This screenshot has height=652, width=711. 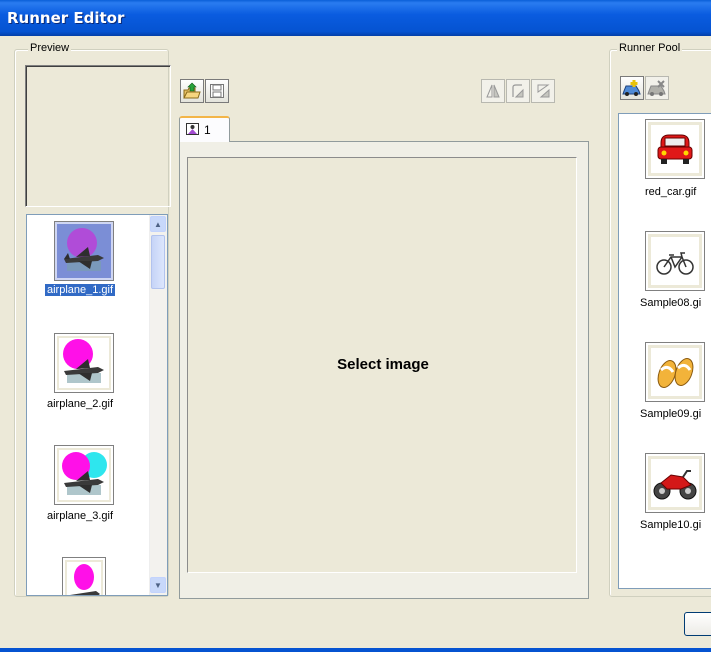 I want to click on motorcycle-icon, so click(x=675, y=483).